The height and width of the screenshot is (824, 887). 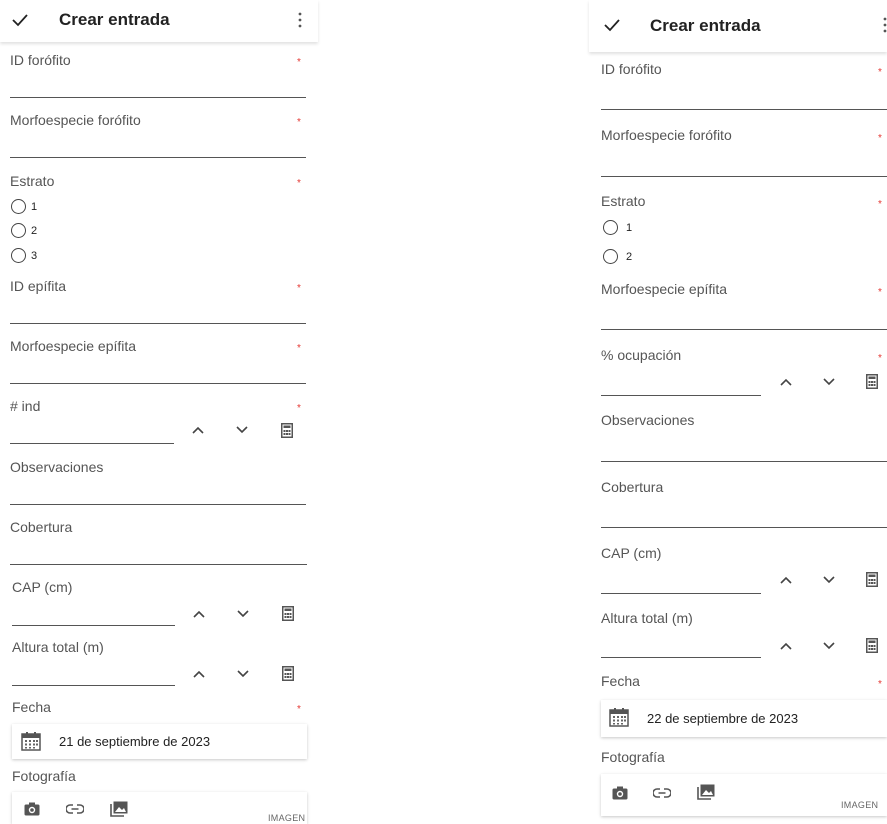 I want to click on date-picker: 22 de septiembre de 2023, so click(x=744, y=718).